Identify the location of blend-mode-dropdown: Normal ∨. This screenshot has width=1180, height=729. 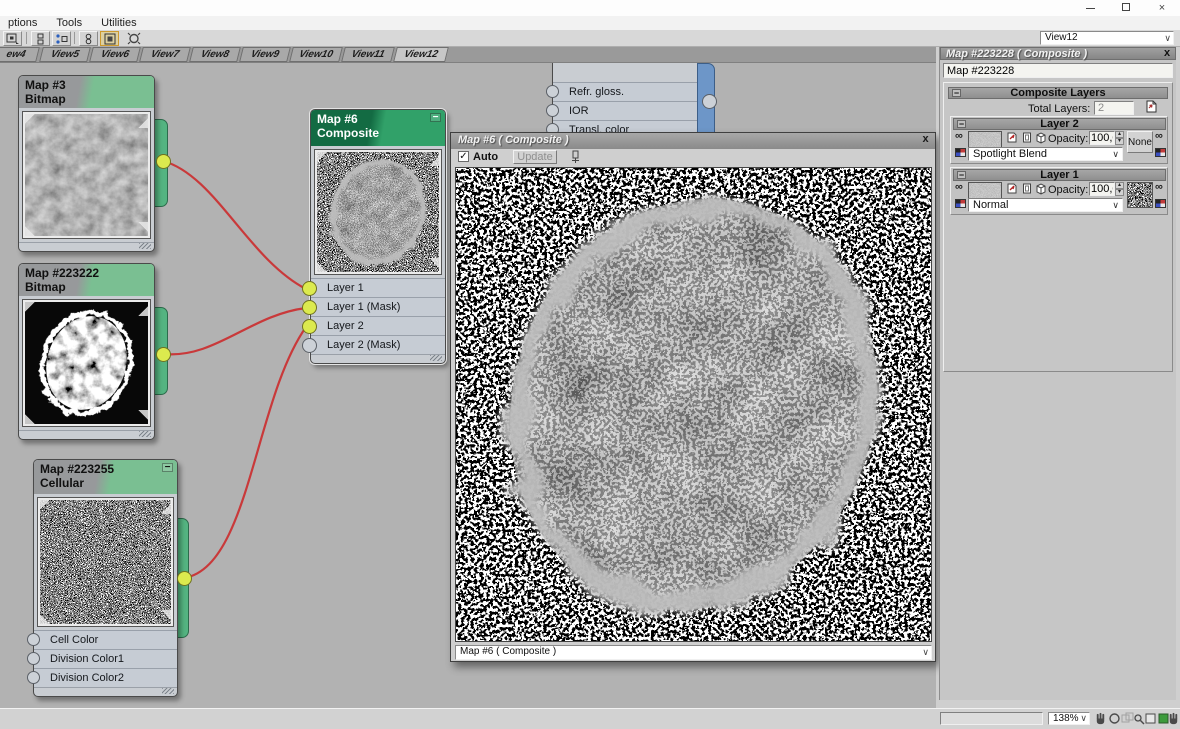
(1045, 205).